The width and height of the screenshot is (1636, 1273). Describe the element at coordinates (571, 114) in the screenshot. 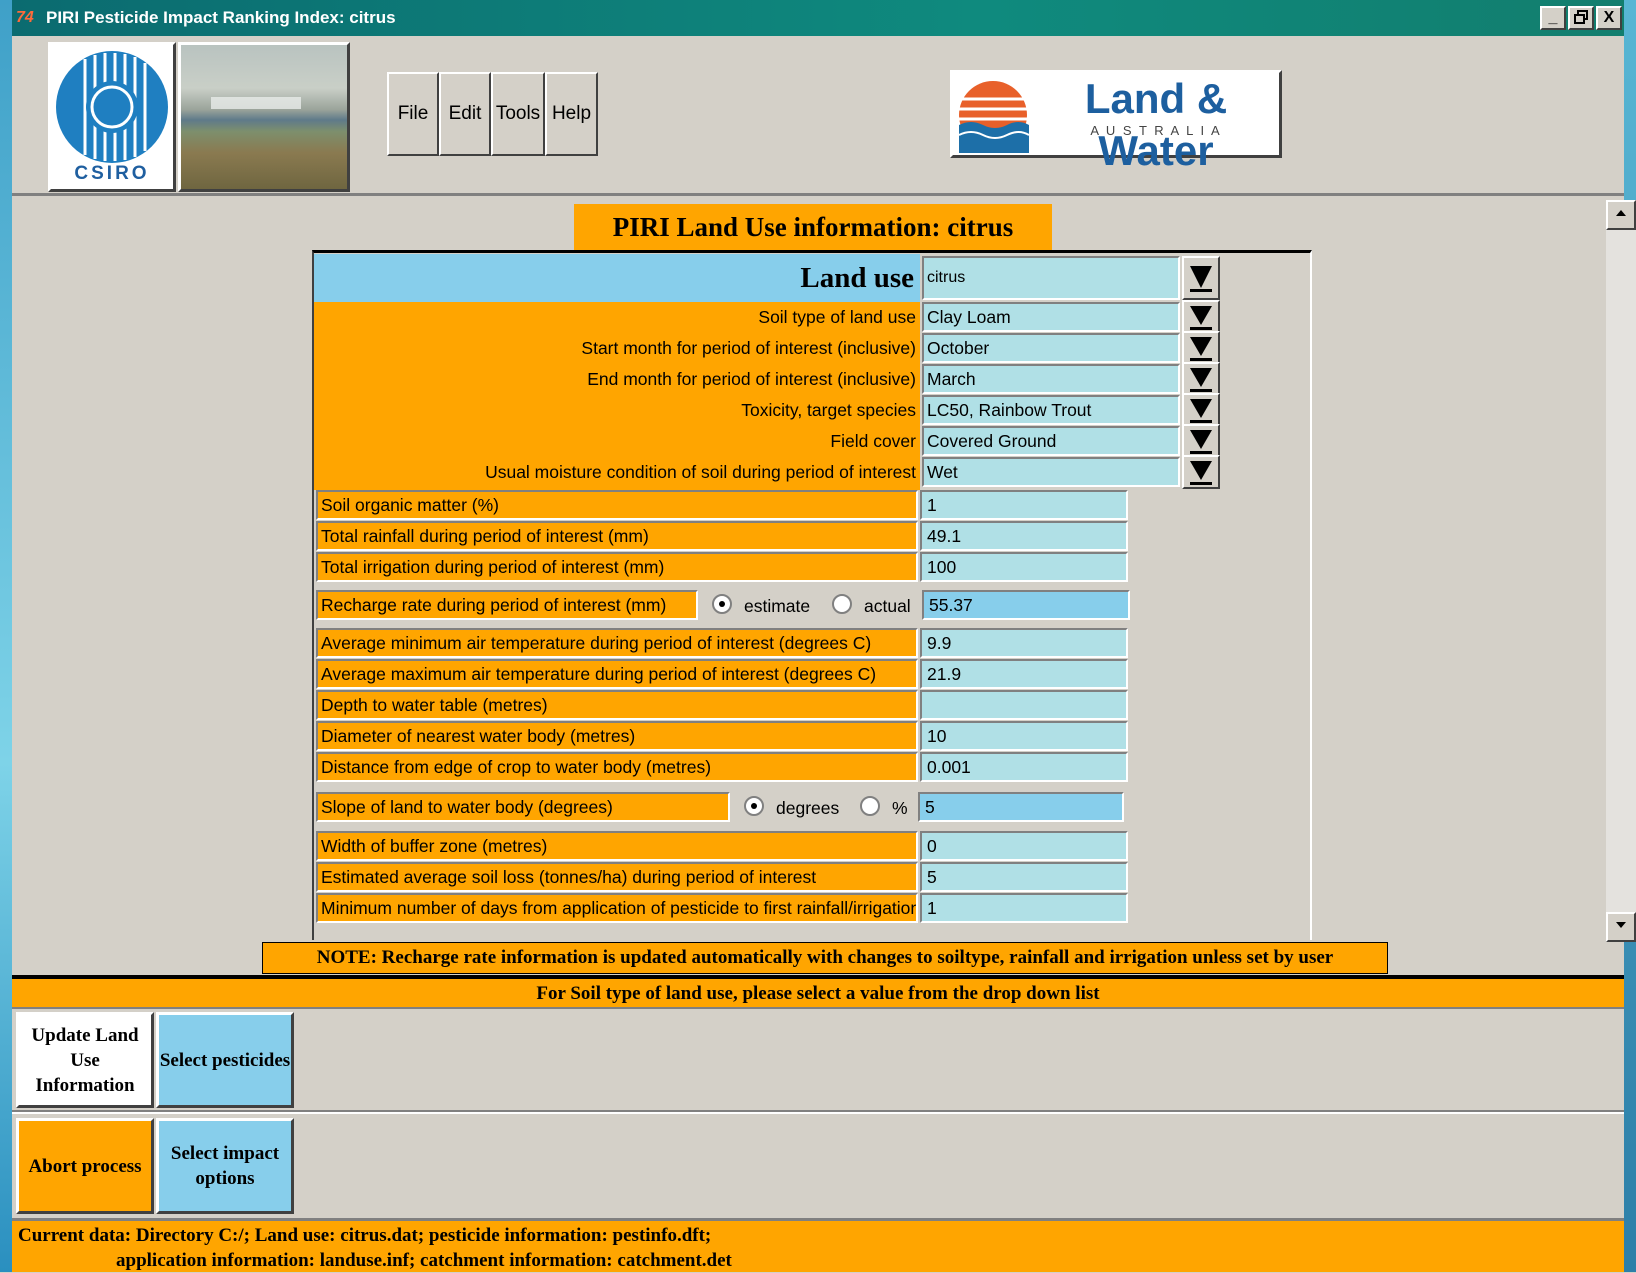

I see `menu-help: Help` at that location.